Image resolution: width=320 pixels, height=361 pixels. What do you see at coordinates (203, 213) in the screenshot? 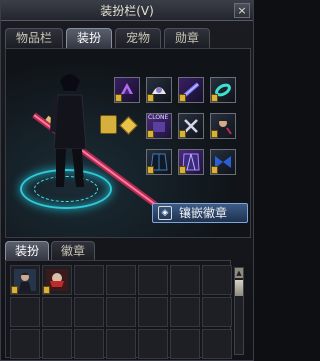
I see `inlay-emblem-label: 镶嵌徽章` at bounding box center [203, 213].